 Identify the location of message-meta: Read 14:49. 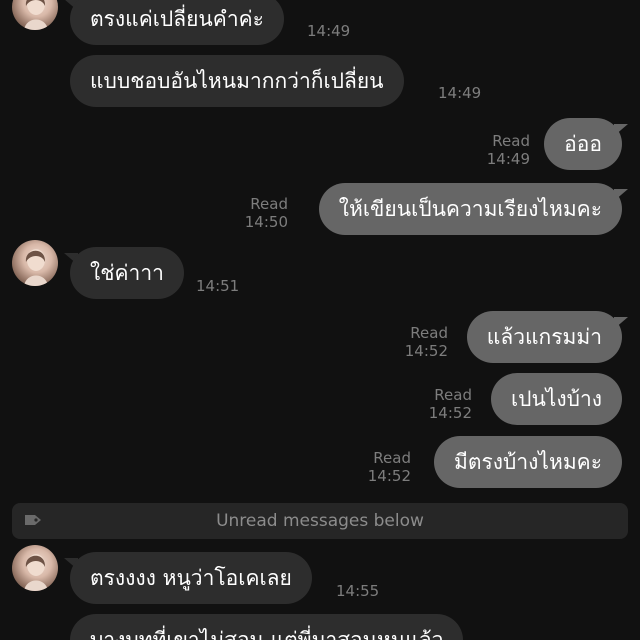
(508, 150).